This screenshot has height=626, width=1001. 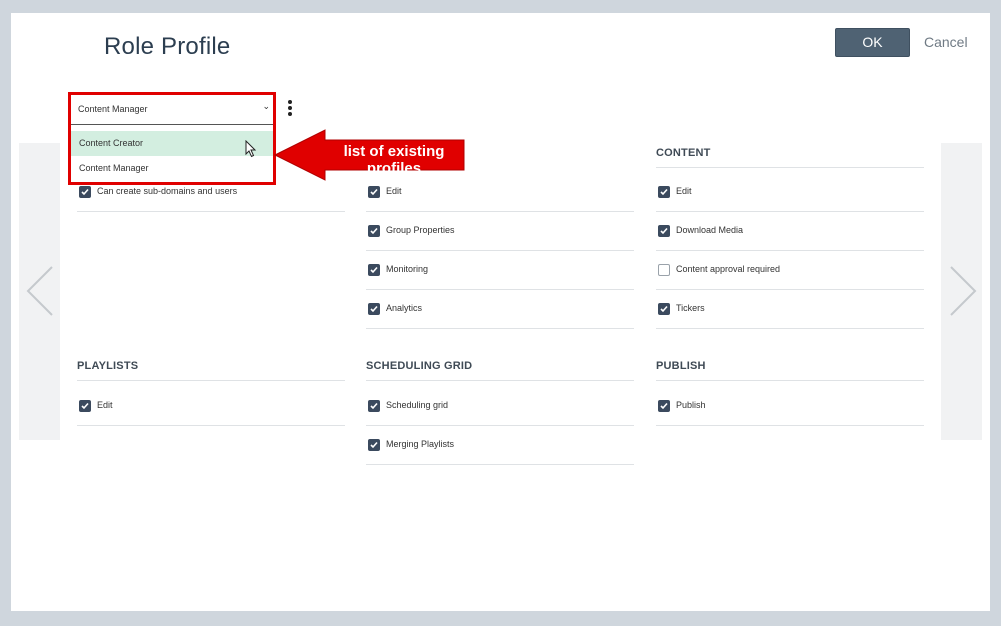 I want to click on ok-button: OK, so click(x=872, y=42).